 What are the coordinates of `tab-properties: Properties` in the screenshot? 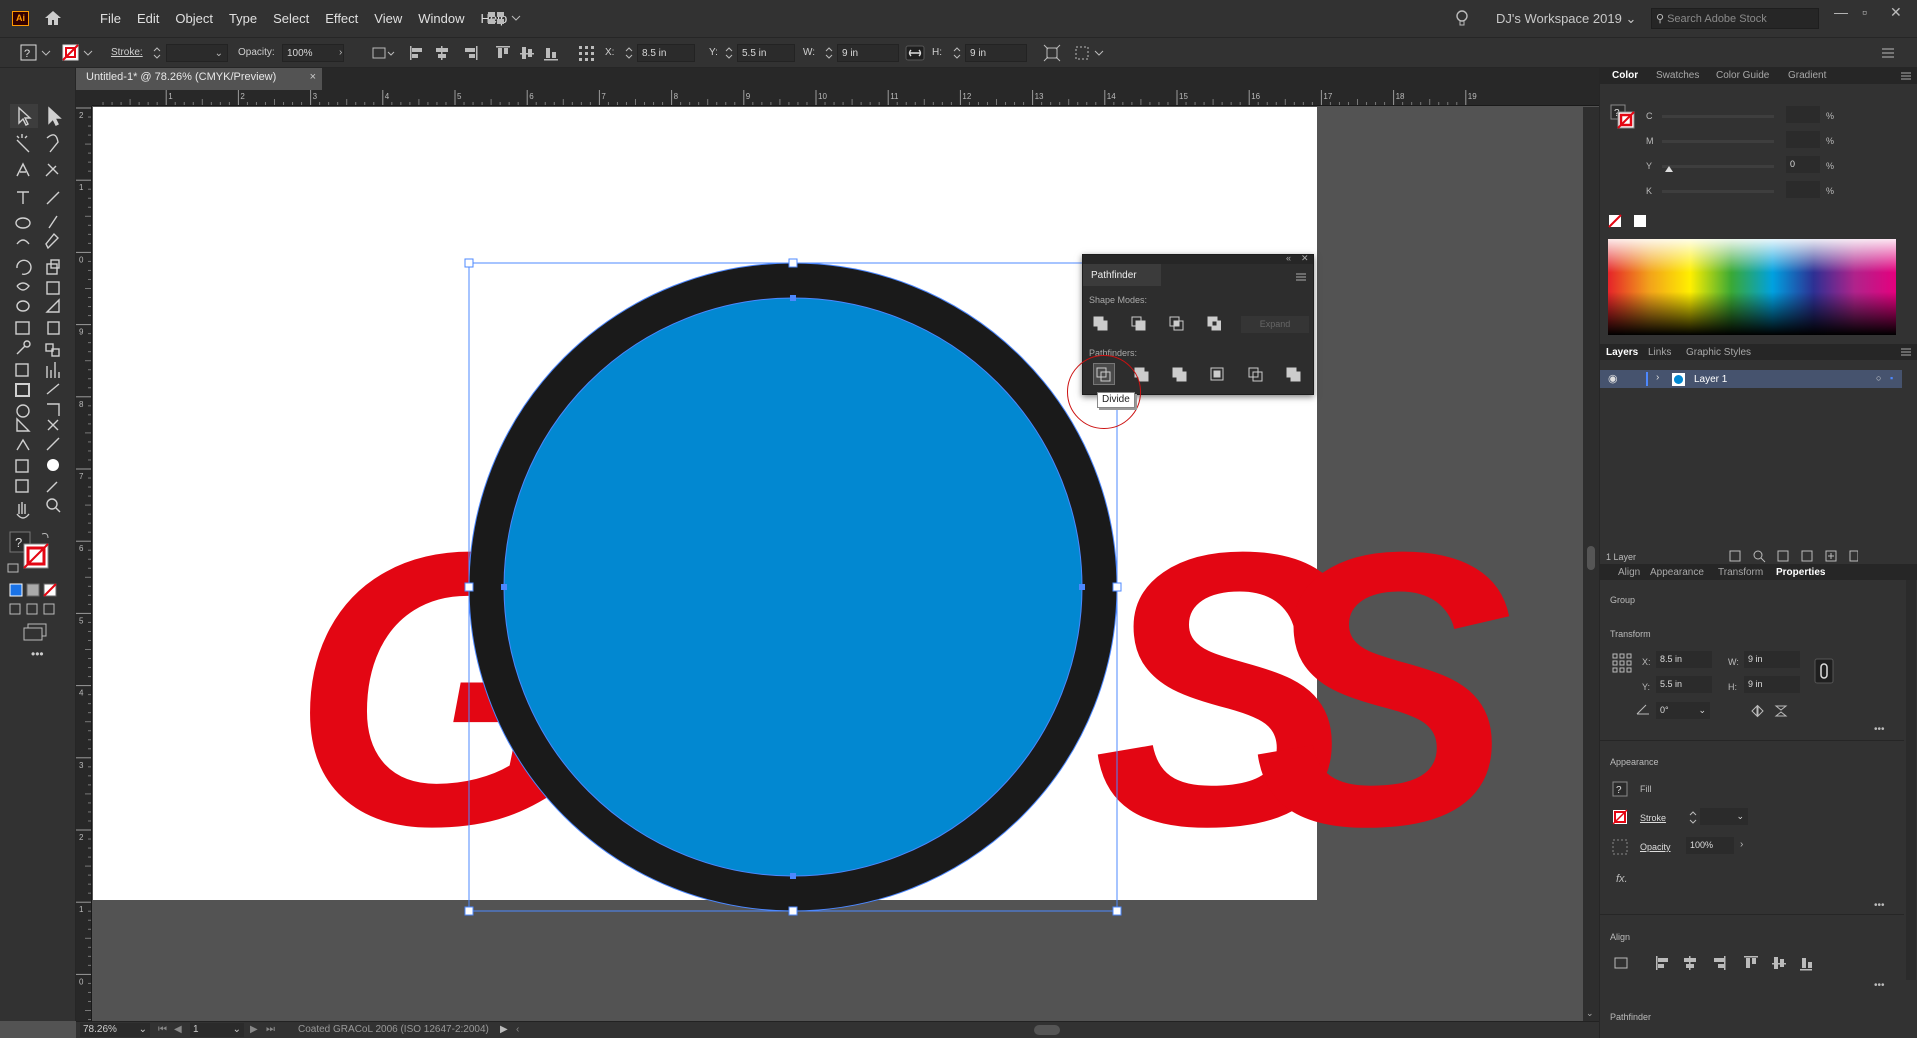 It's located at (1800, 572).